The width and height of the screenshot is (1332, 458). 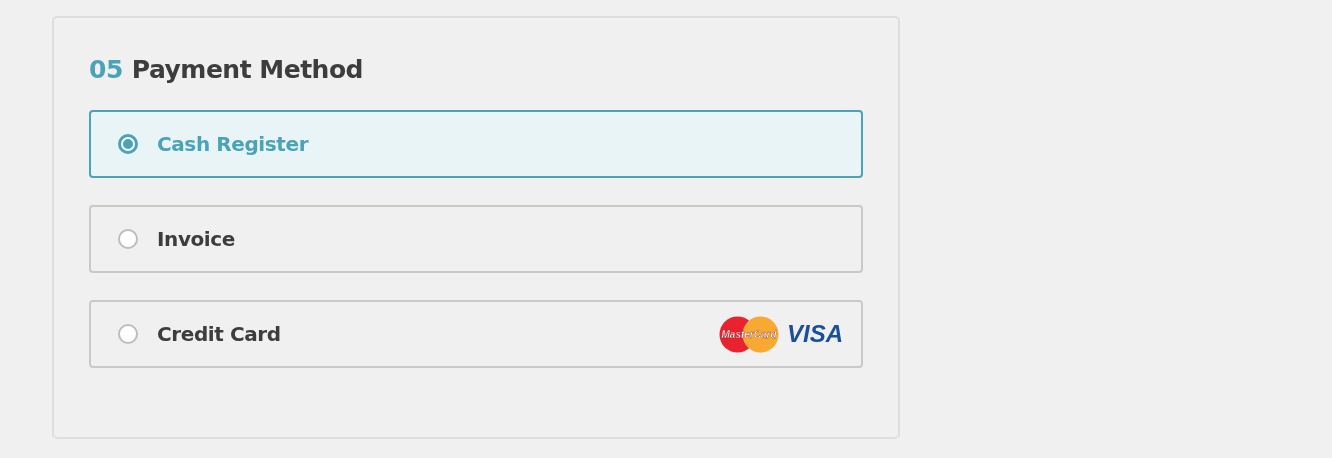 I want to click on option-label: Cash Register, so click(x=233, y=144).